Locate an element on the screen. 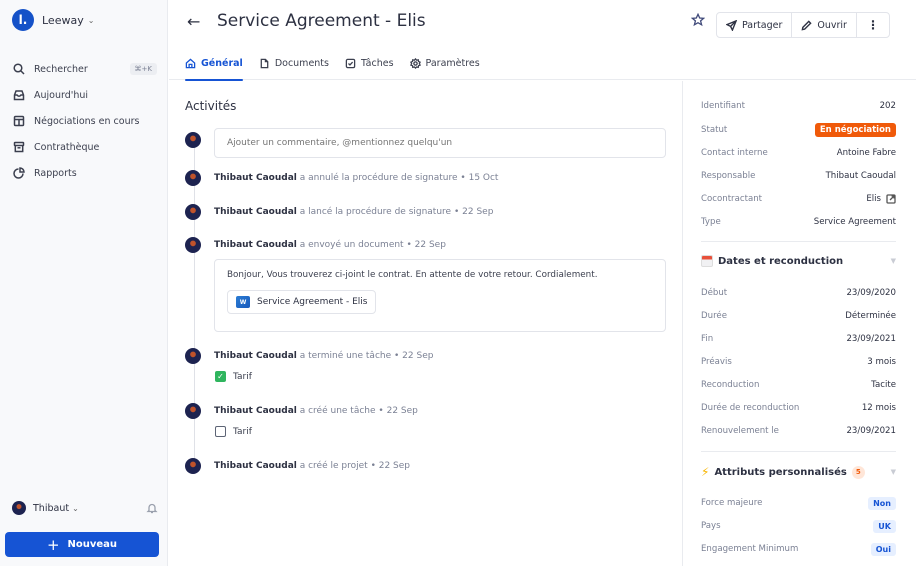 This screenshot has width=916, height=566. dates-section-header: Dates et reconduction ▼ is located at coordinates (798, 261).